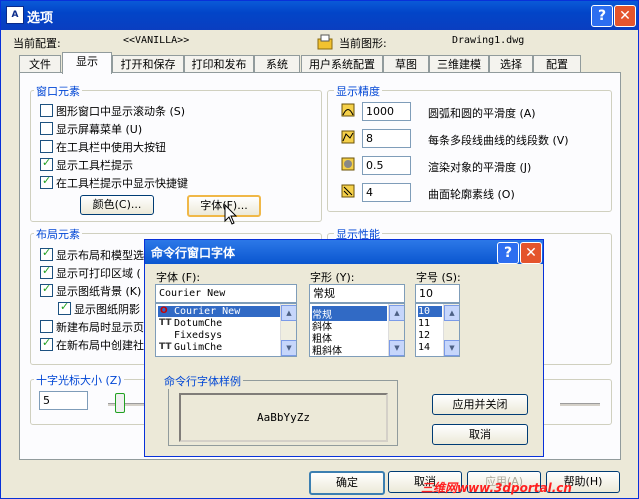  What do you see at coordinates (224, 311) in the screenshot?
I see `font-item-courier-new: Courier New` at bounding box center [224, 311].